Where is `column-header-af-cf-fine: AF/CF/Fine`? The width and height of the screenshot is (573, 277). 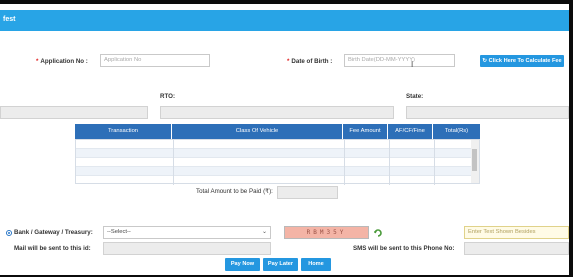
column-header-af-cf-fine: AF/CF/Fine is located at coordinates (410, 131).